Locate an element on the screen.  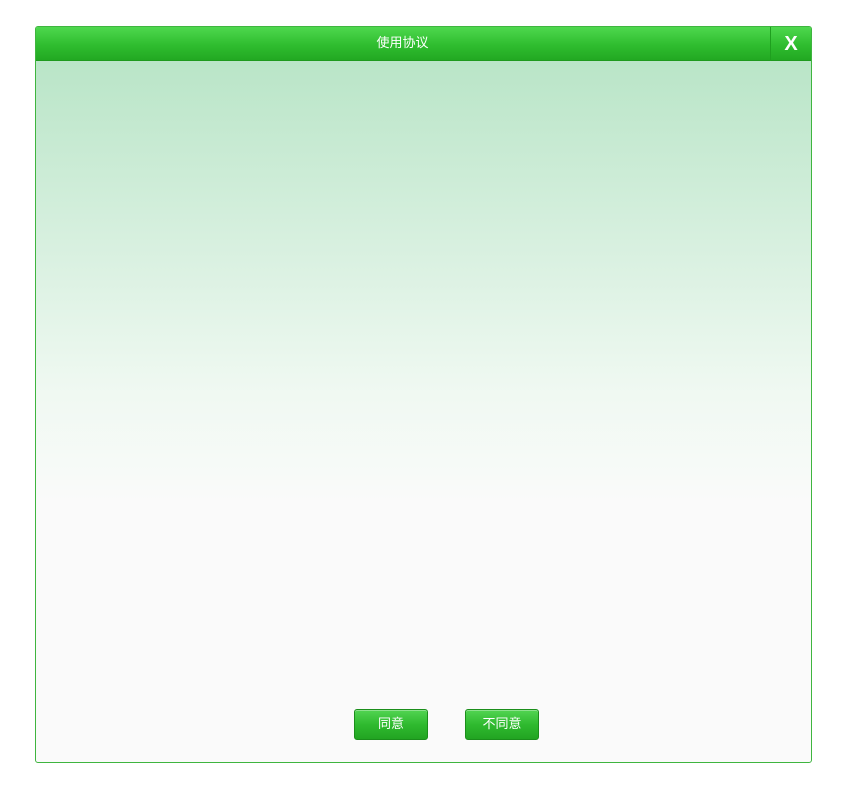
close-icon: X is located at coordinates (791, 44).